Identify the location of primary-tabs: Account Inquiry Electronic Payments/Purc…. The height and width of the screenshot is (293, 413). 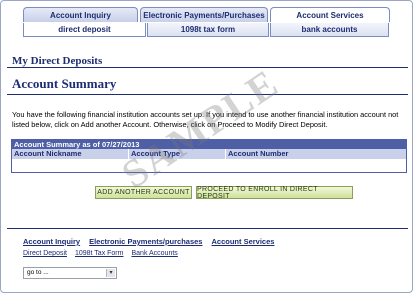
(207, 14).